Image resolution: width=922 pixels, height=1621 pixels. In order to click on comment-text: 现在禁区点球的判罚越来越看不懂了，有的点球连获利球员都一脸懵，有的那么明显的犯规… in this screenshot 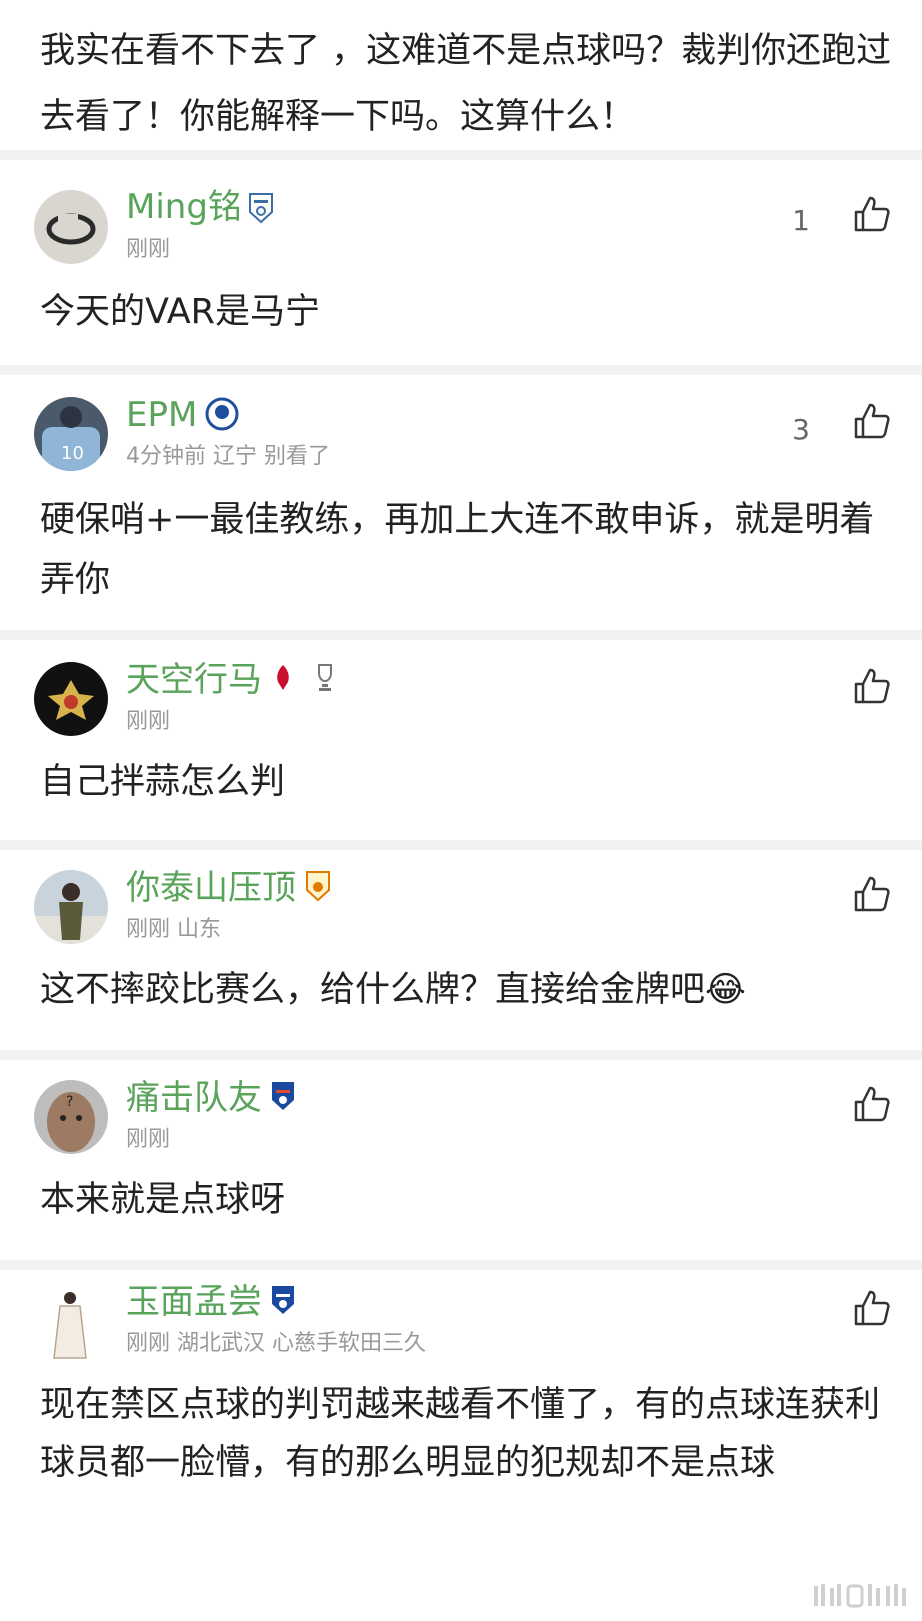, I will do `click(460, 1434)`.